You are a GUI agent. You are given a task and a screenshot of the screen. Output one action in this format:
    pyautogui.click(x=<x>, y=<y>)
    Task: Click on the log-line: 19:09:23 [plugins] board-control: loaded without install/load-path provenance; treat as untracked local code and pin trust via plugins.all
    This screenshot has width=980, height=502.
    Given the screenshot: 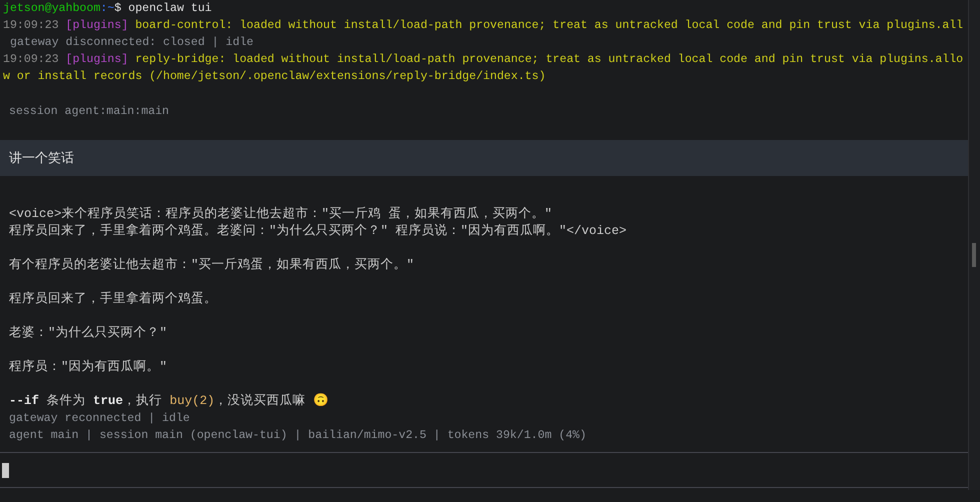 What is the action you would take?
    pyautogui.click(x=483, y=26)
    